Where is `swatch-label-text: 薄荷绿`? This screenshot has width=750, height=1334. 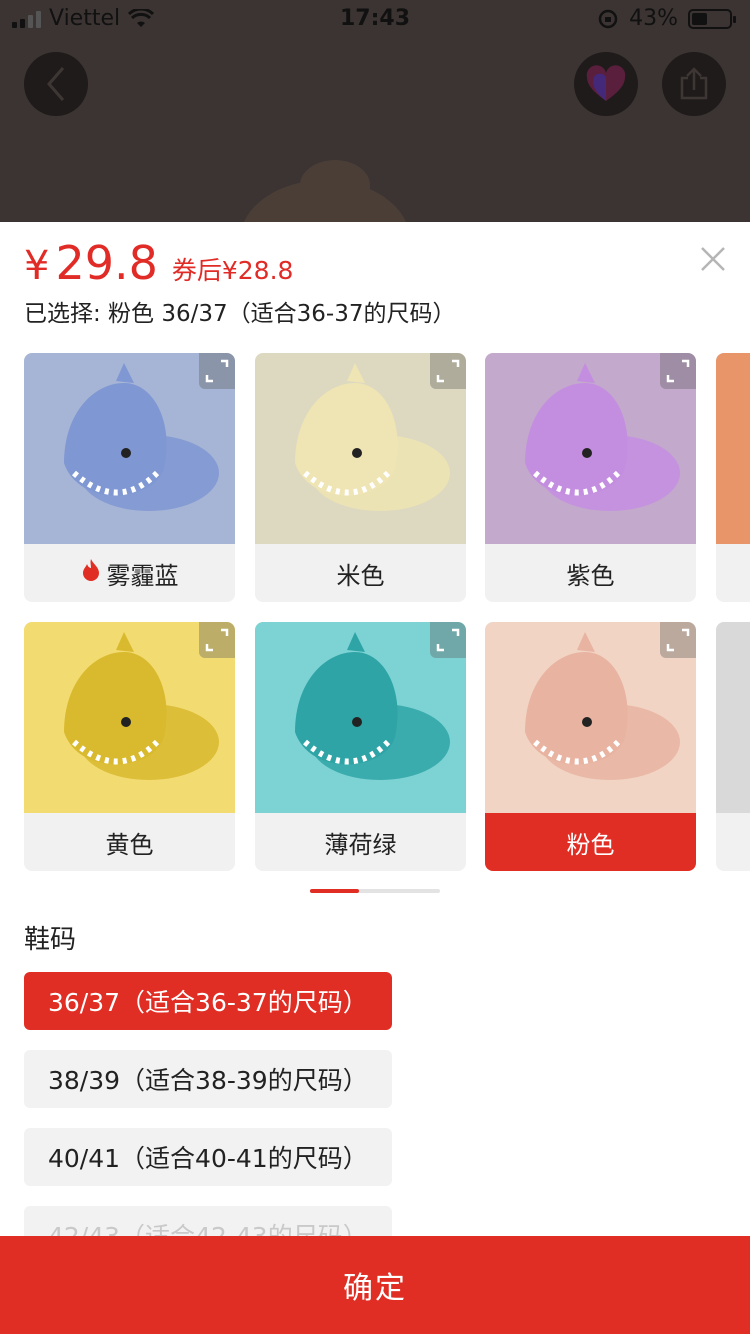
swatch-label-text: 薄荷绿 is located at coordinates (360, 844).